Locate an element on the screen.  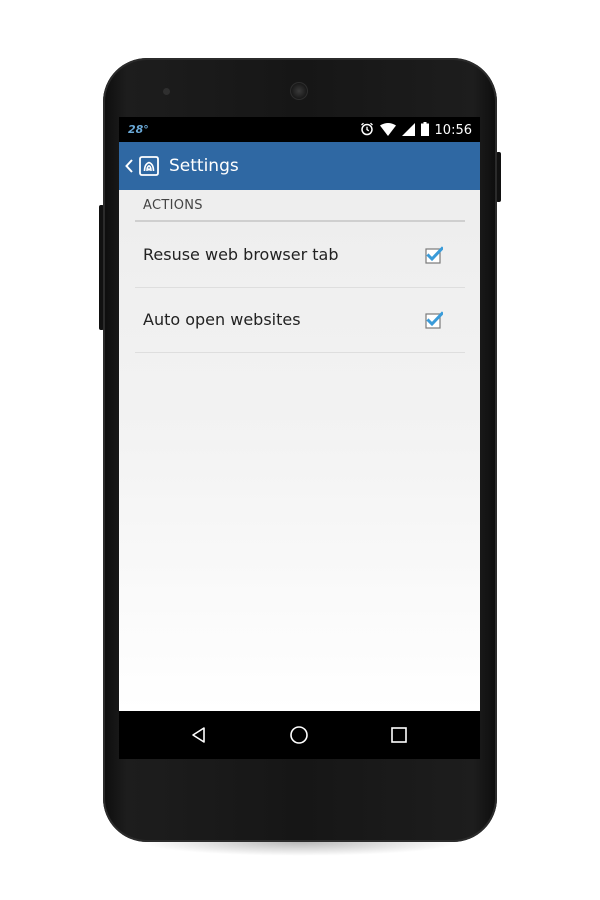
status-bar: 28° 10:56 is located at coordinates (299, 129).